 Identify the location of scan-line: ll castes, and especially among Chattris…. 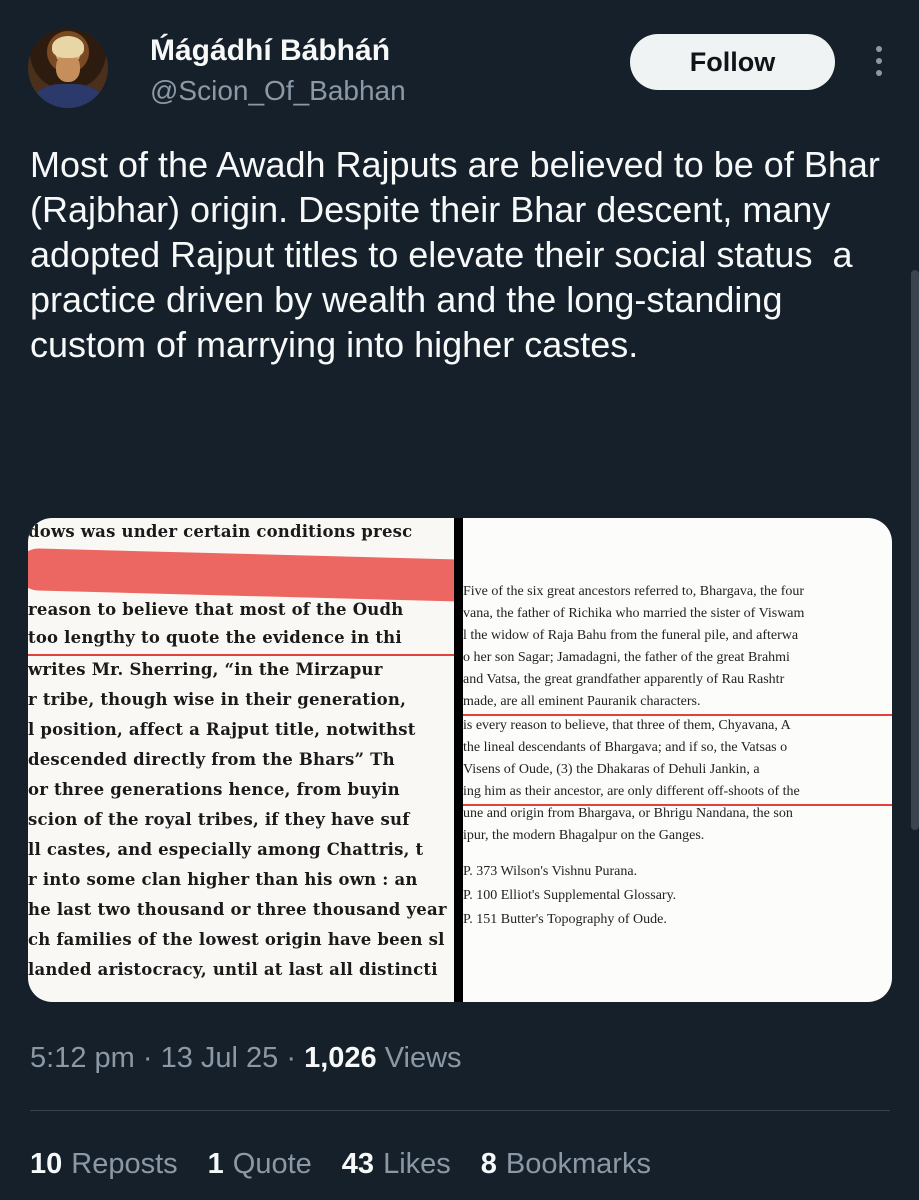
(226, 849).